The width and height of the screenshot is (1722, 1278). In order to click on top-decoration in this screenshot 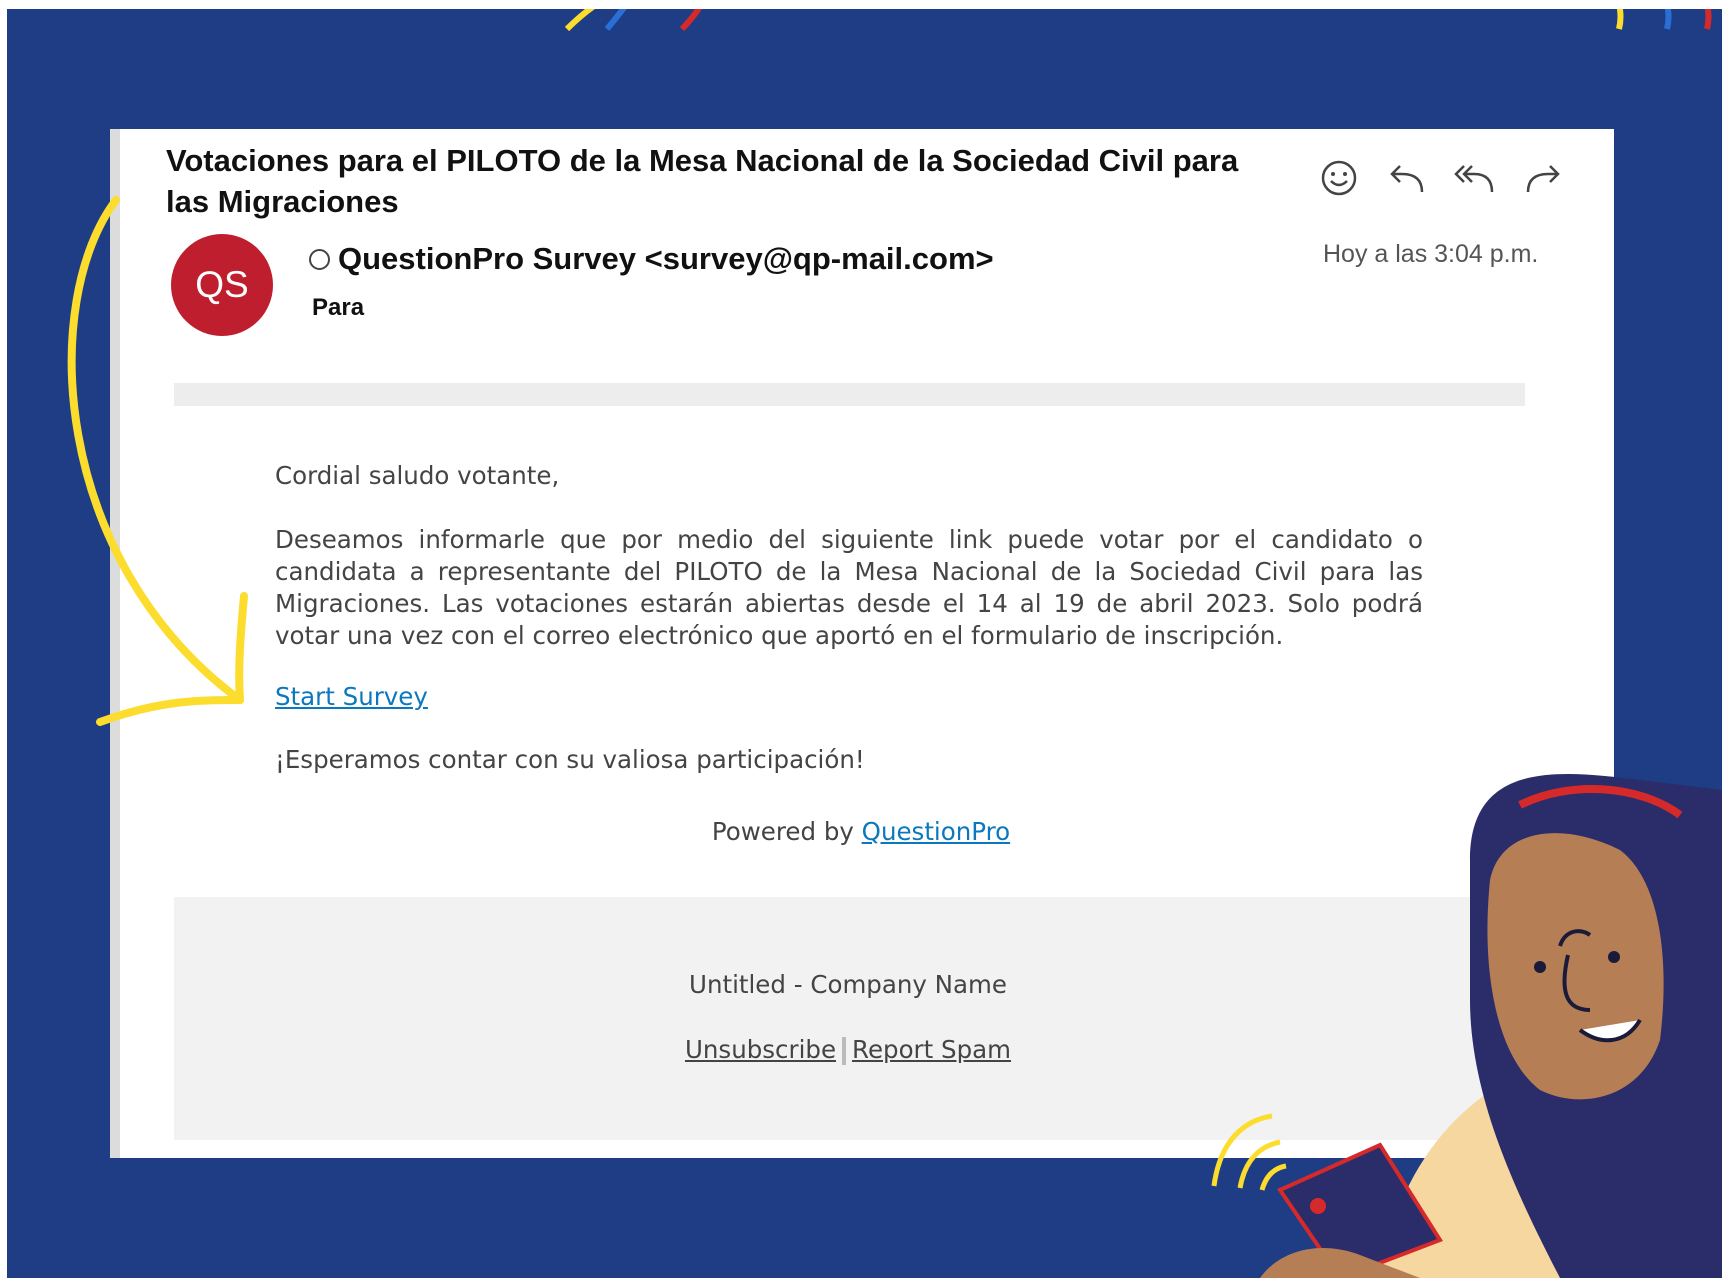, I will do `click(1138, 20)`.